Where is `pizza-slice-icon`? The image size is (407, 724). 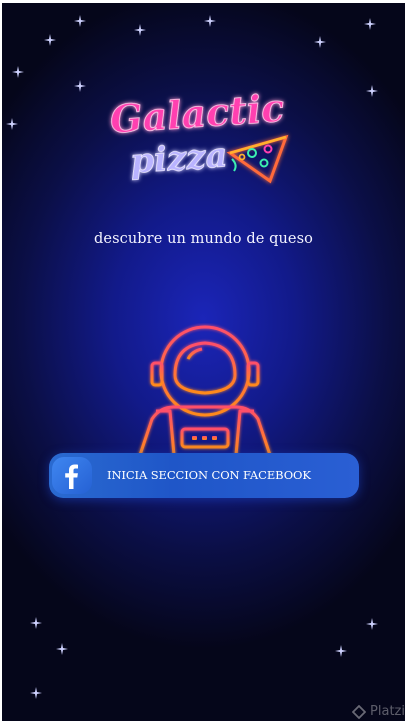
pizza-slice-icon is located at coordinates (257, 159).